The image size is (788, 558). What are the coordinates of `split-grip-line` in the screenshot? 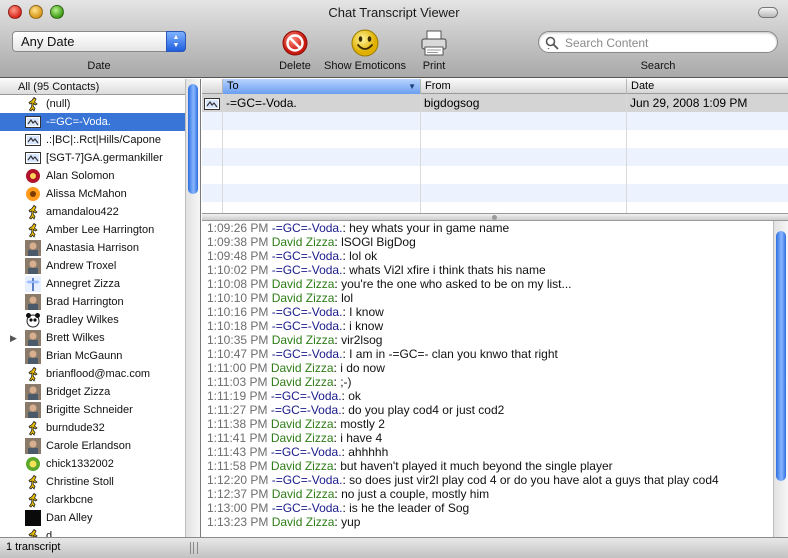 It's located at (193, 548).